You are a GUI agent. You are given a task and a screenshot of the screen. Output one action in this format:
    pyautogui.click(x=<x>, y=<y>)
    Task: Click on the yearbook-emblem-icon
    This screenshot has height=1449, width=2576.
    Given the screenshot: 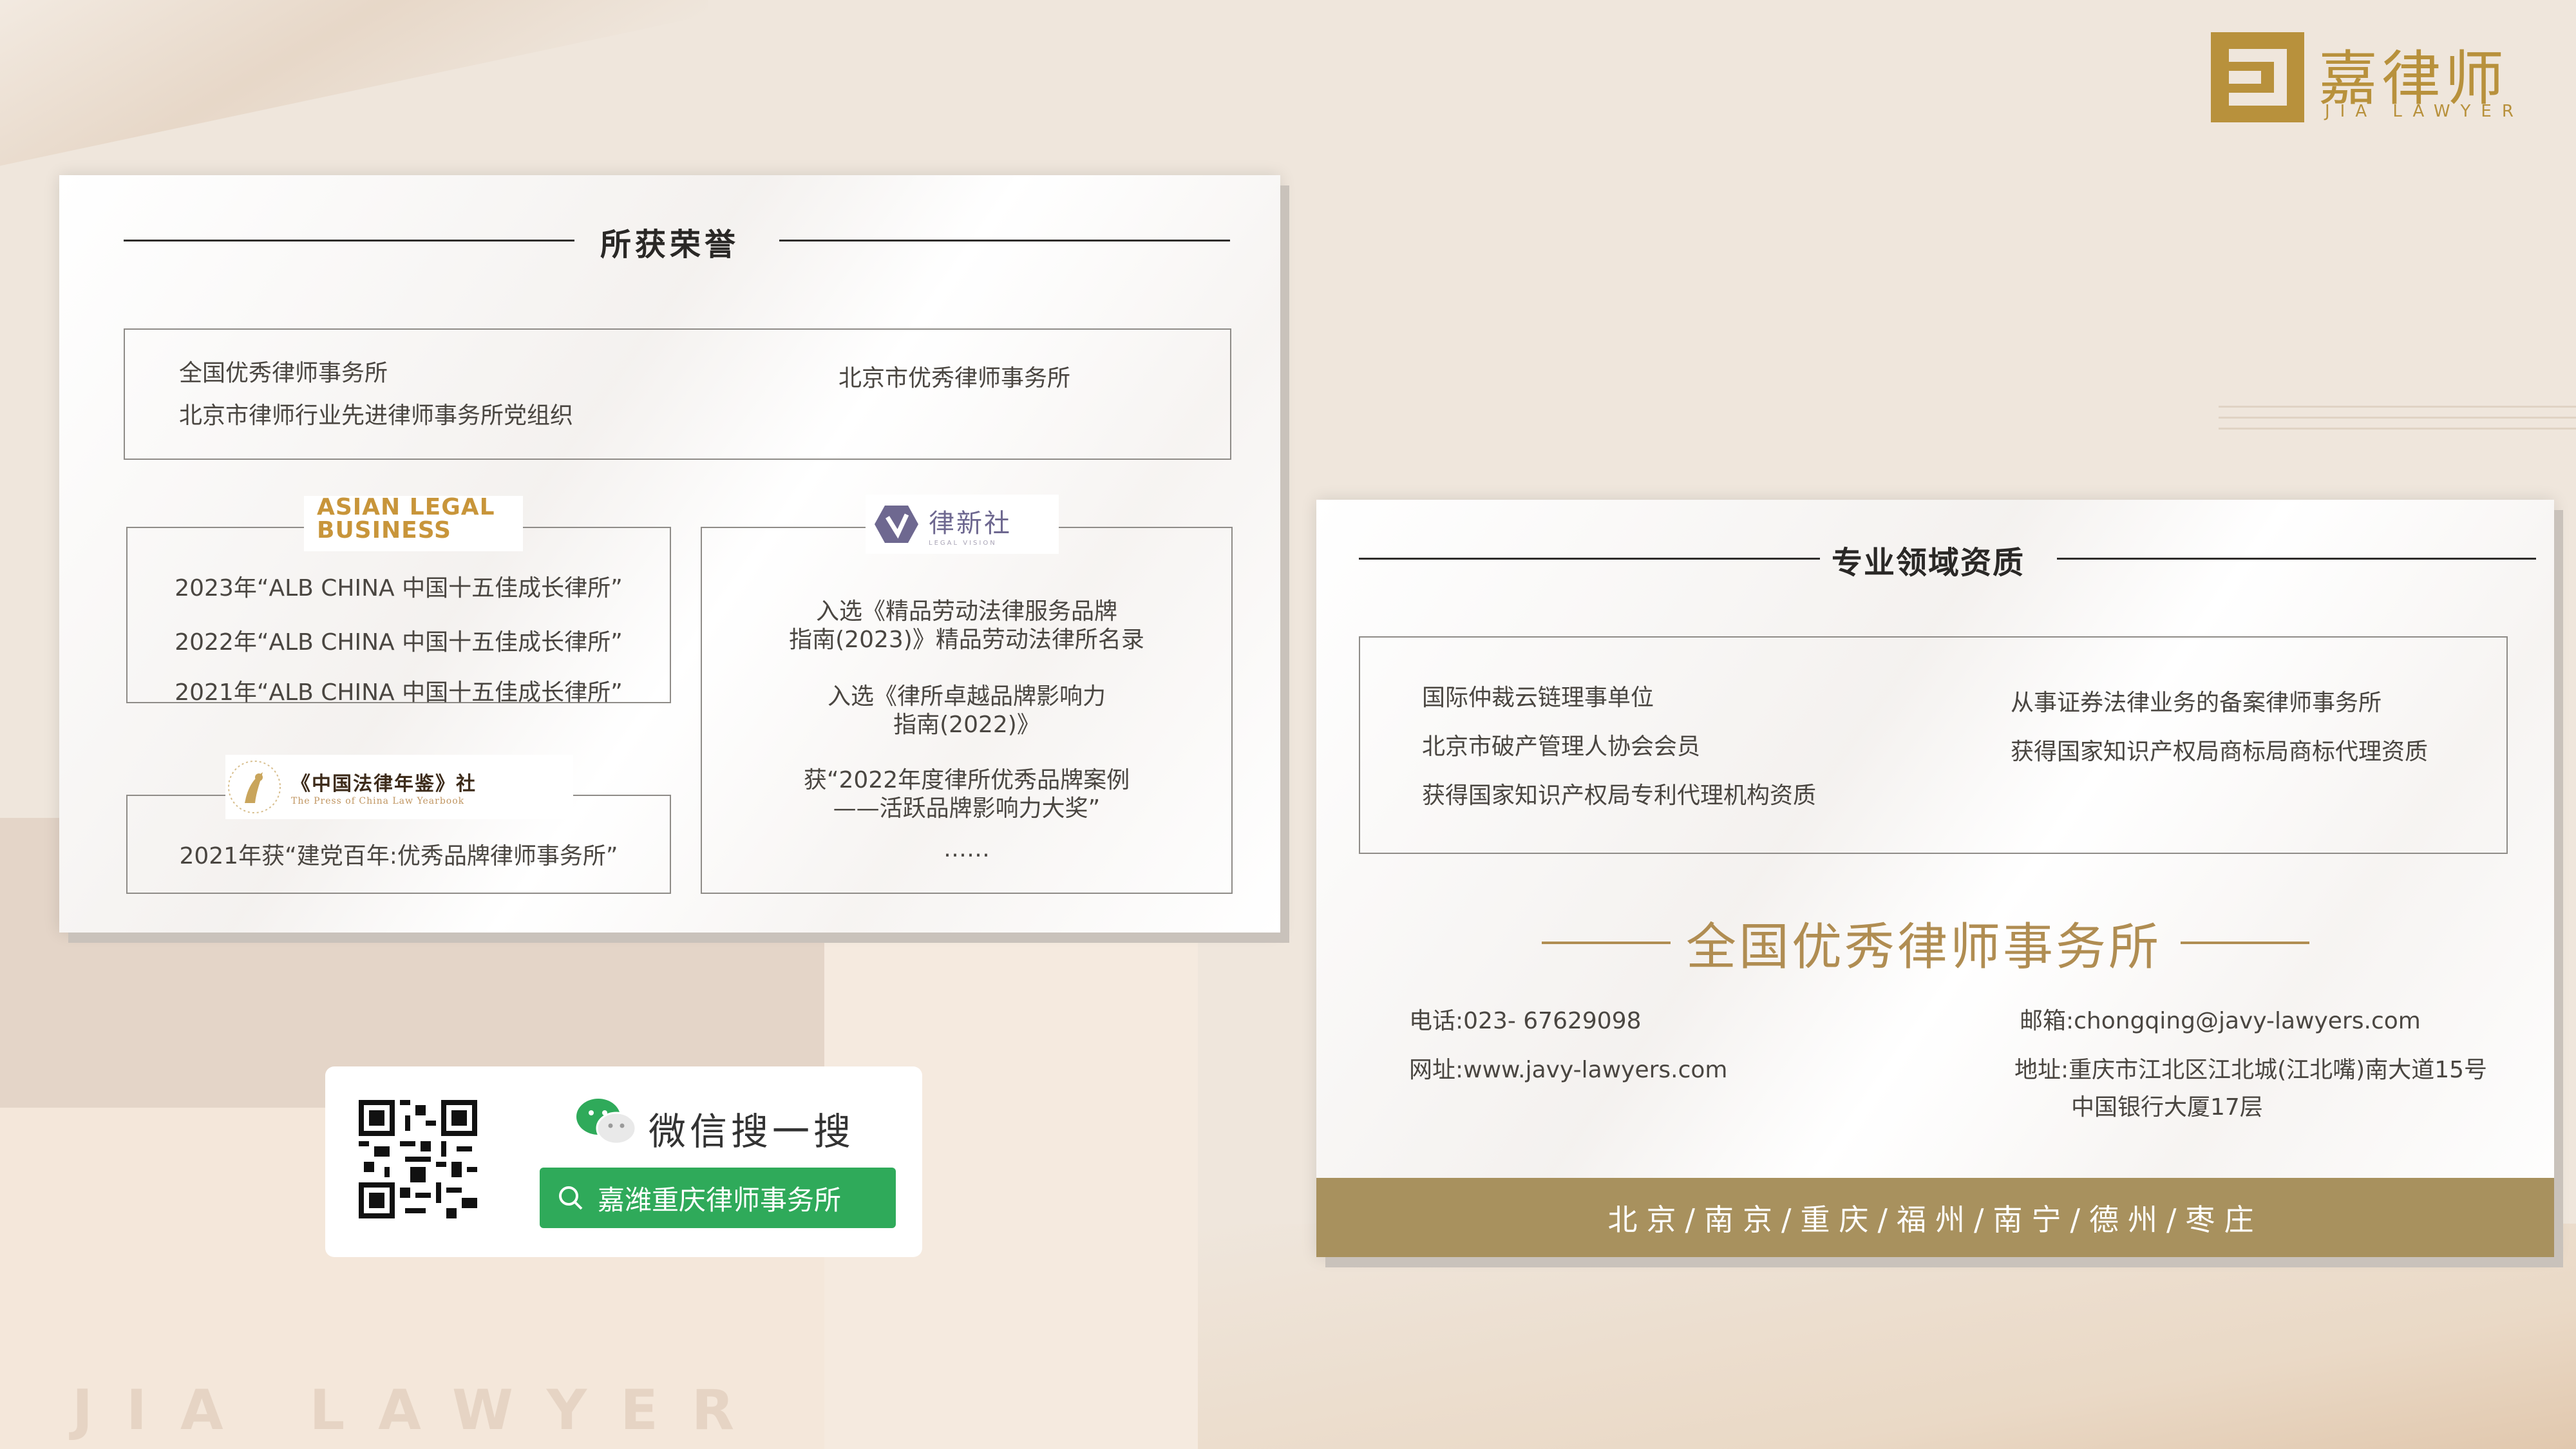 What is the action you would take?
    pyautogui.click(x=254, y=787)
    